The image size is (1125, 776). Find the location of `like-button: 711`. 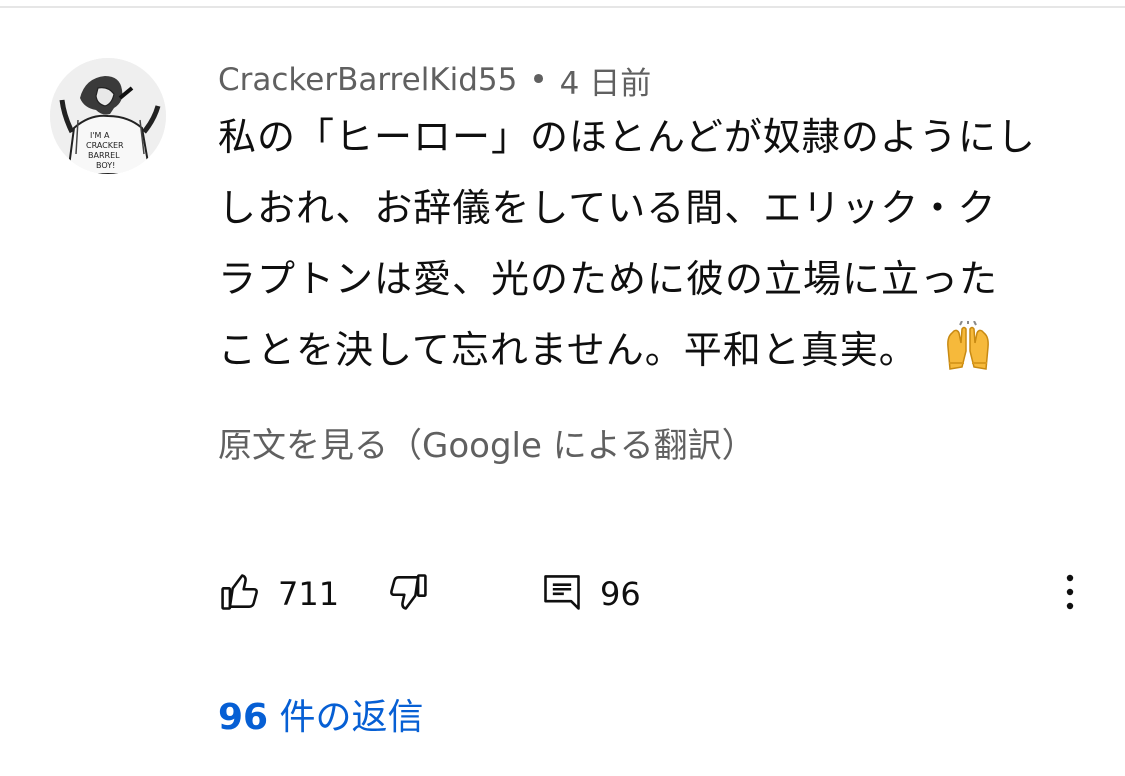

like-button: 711 is located at coordinates (278, 594).